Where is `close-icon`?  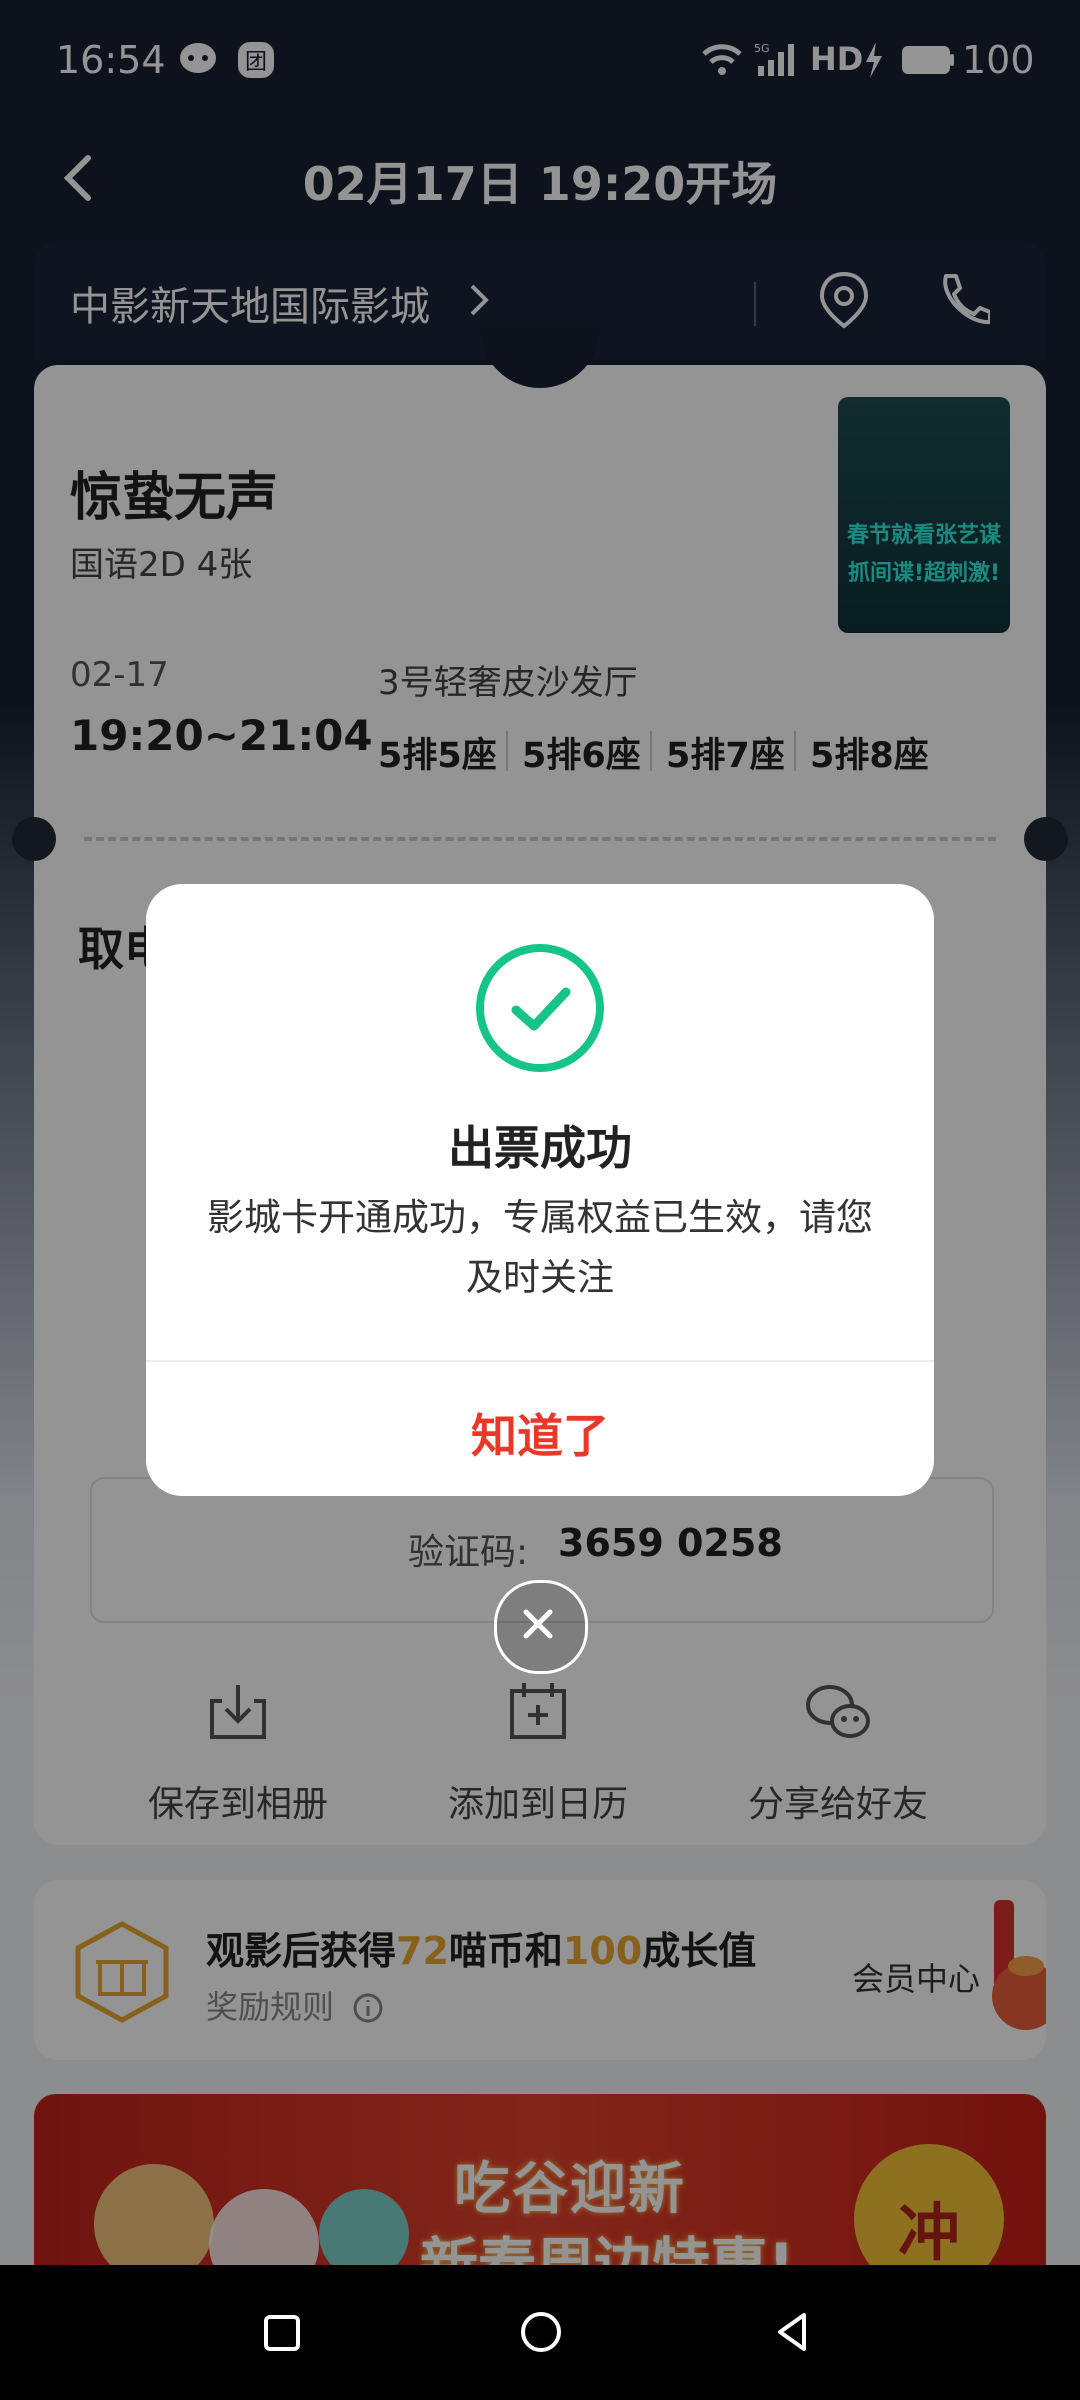 close-icon is located at coordinates (538, 1624).